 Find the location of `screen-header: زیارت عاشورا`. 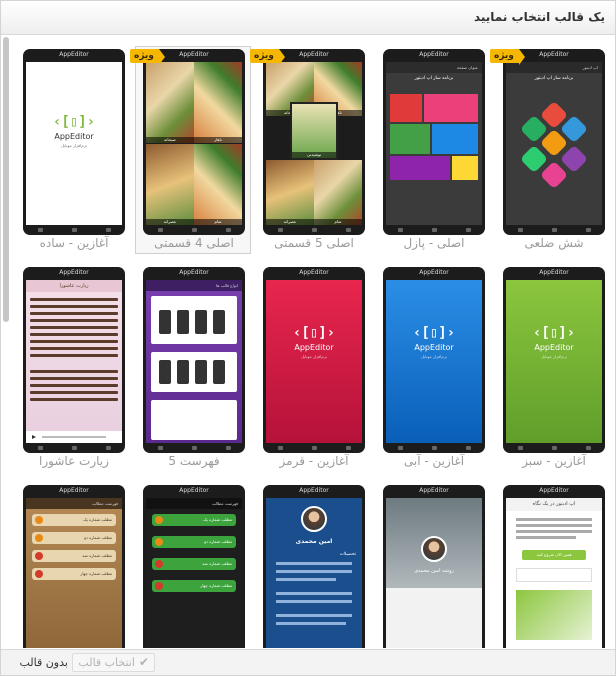

screen-header: زیارت عاشورا is located at coordinates (74, 286).